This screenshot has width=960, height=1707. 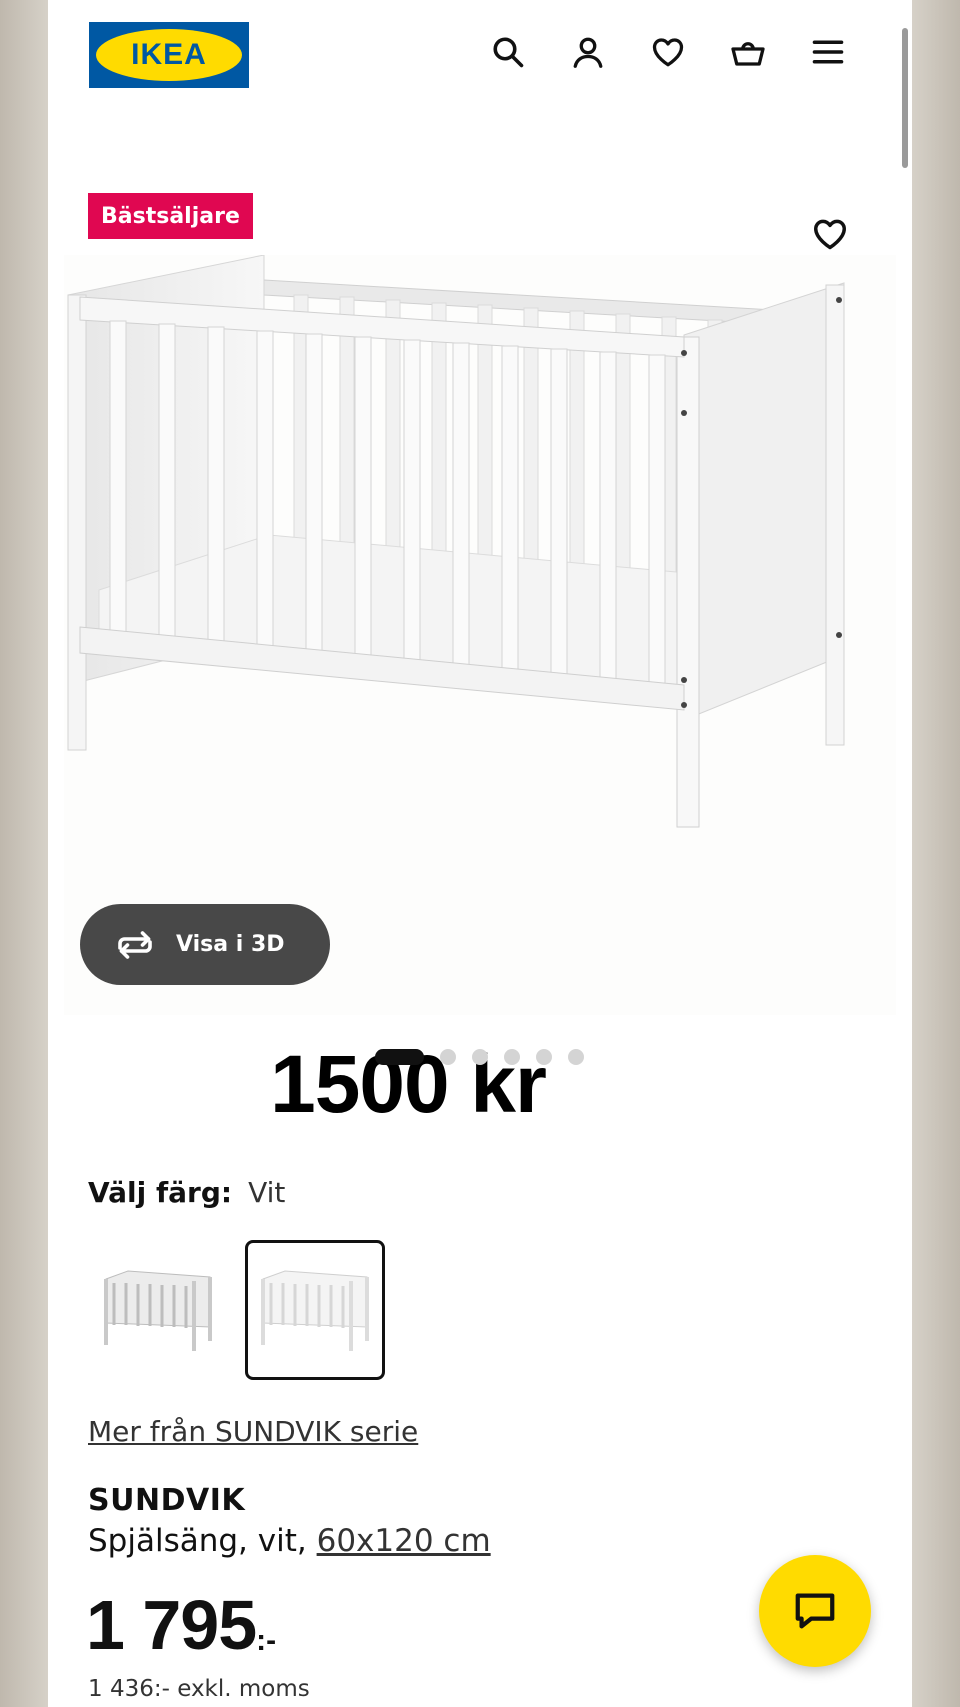 I want to click on product-price: 1 795 :-, so click(x=181, y=1625).